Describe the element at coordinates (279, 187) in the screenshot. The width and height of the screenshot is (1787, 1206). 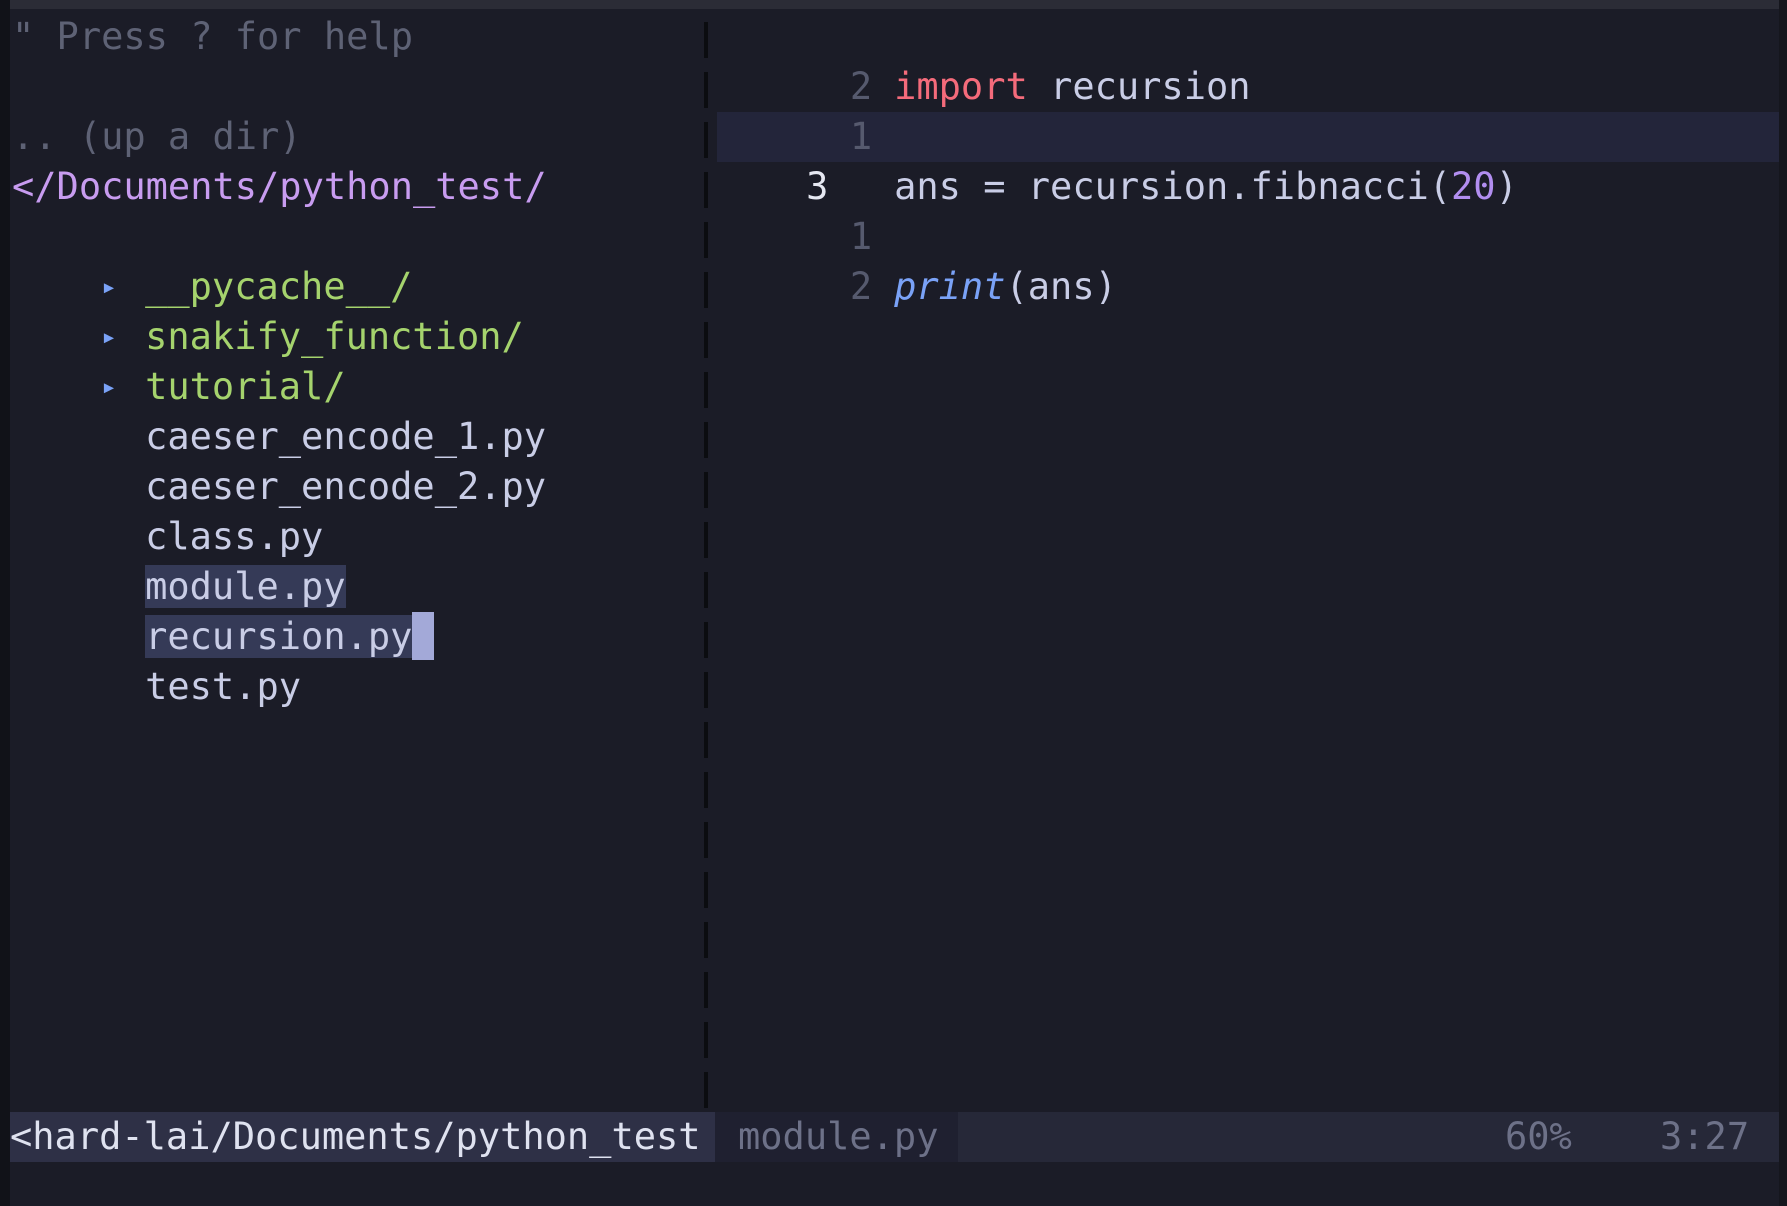
I see `tree-current-dir: </Documents/python_test/` at that location.